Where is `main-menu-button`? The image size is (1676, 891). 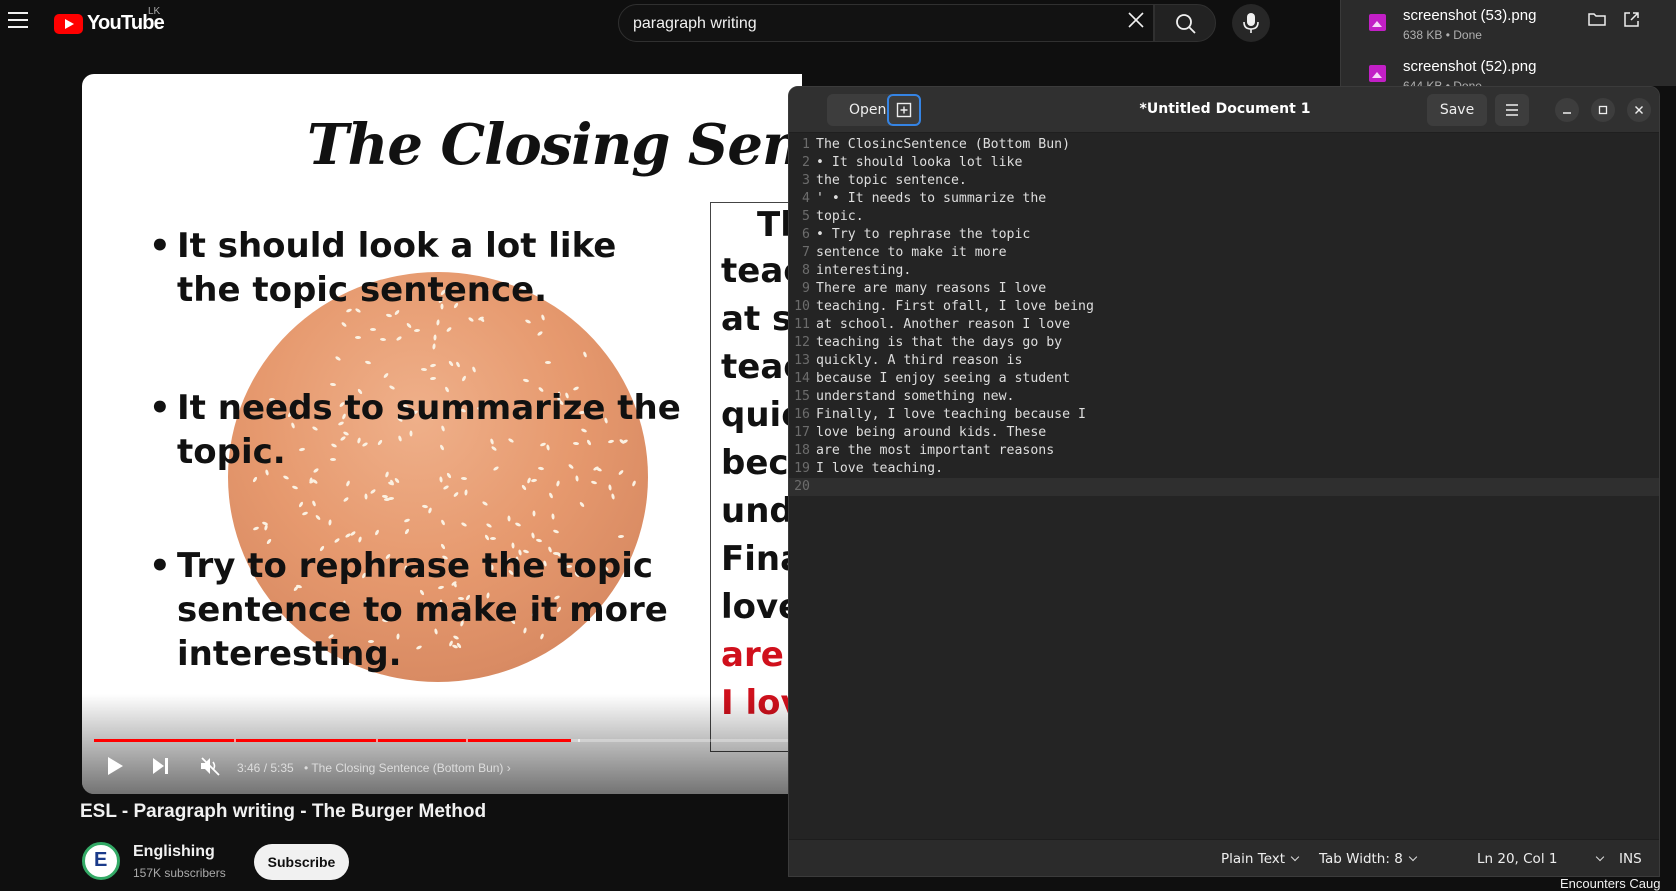 main-menu-button is located at coordinates (1512, 110).